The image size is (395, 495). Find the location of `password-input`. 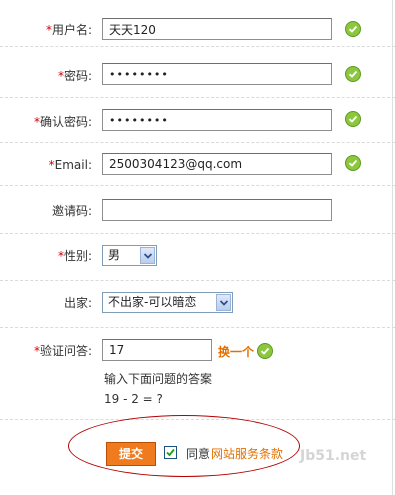

password-input is located at coordinates (217, 74).